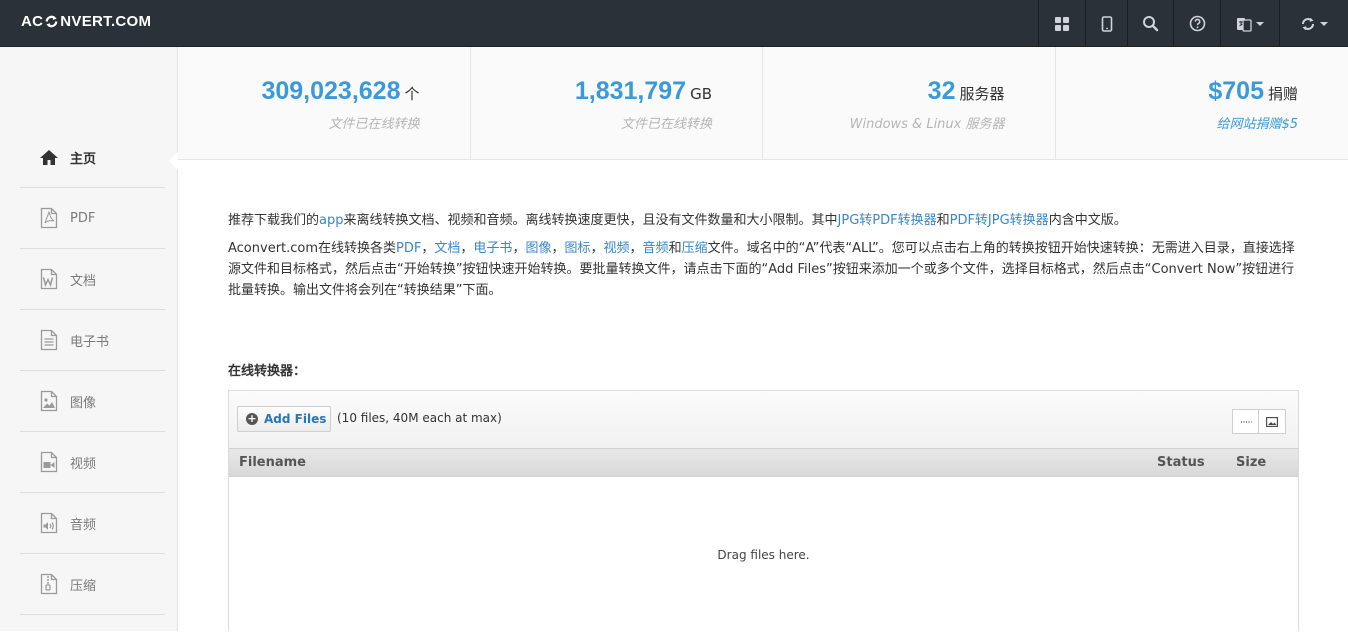 The height and width of the screenshot is (632, 1348). I want to click on help-button, so click(1196, 23).